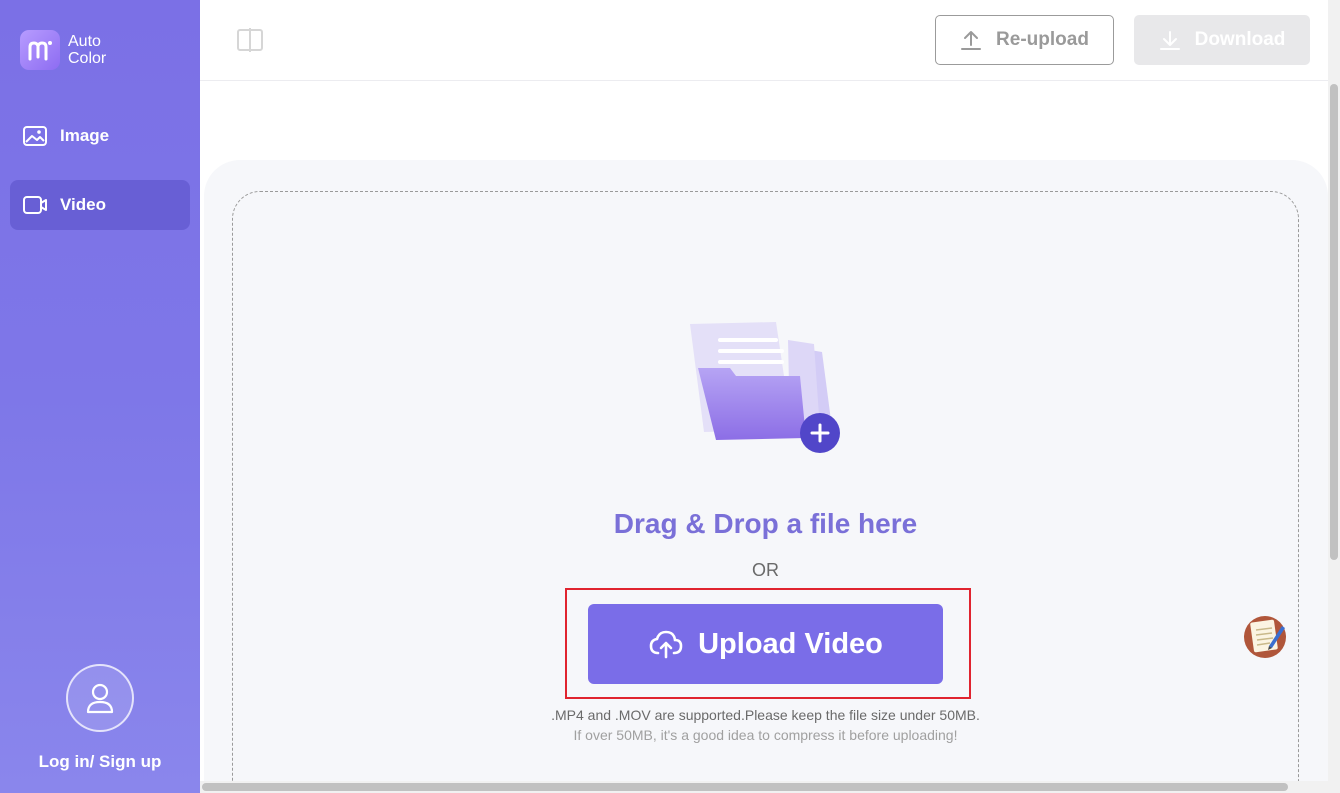 The height and width of the screenshot is (793, 1340). I want to click on download-arrow-icon, so click(1170, 40).